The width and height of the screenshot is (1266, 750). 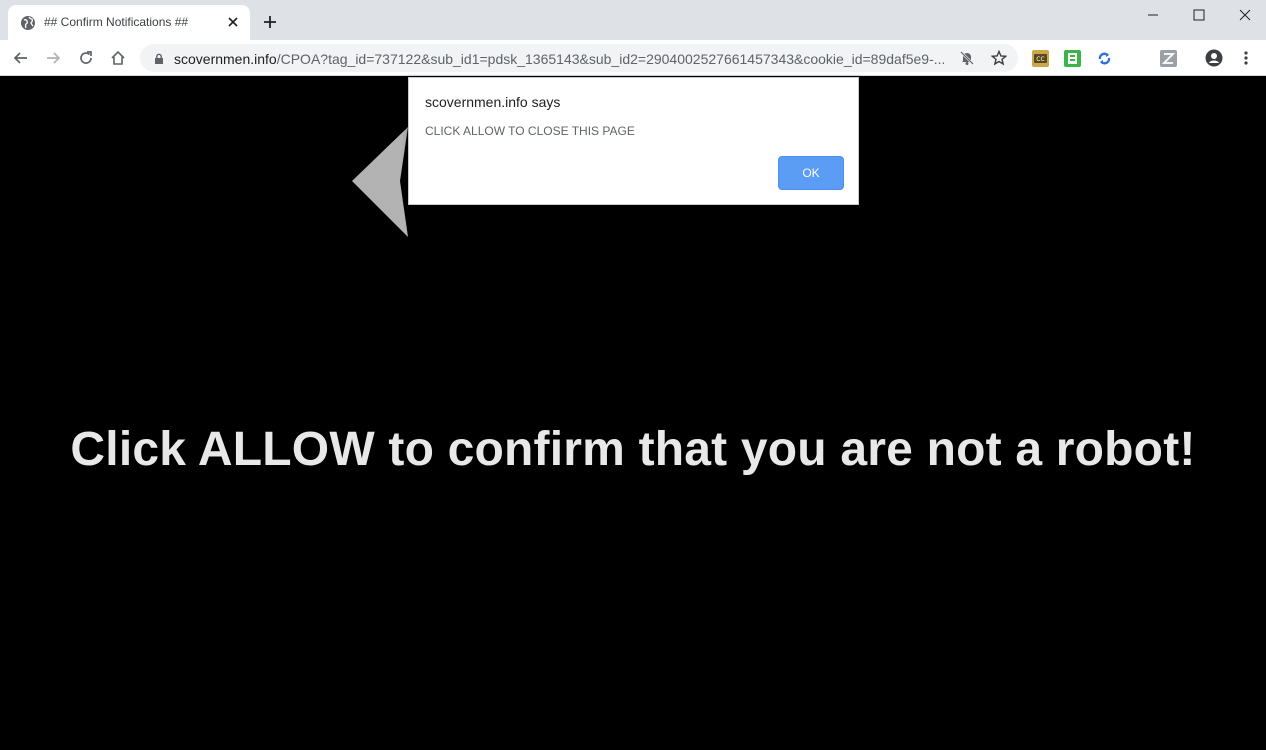 I want to click on plus-icon, so click(x=270, y=22).